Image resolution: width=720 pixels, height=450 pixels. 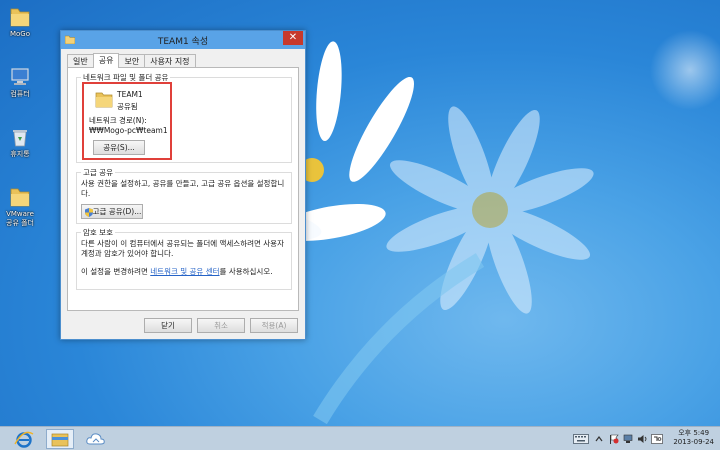 What do you see at coordinates (116, 271) in the screenshot?
I see `change-prefix: 이 설정을 변경하려면` at bounding box center [116, 271].